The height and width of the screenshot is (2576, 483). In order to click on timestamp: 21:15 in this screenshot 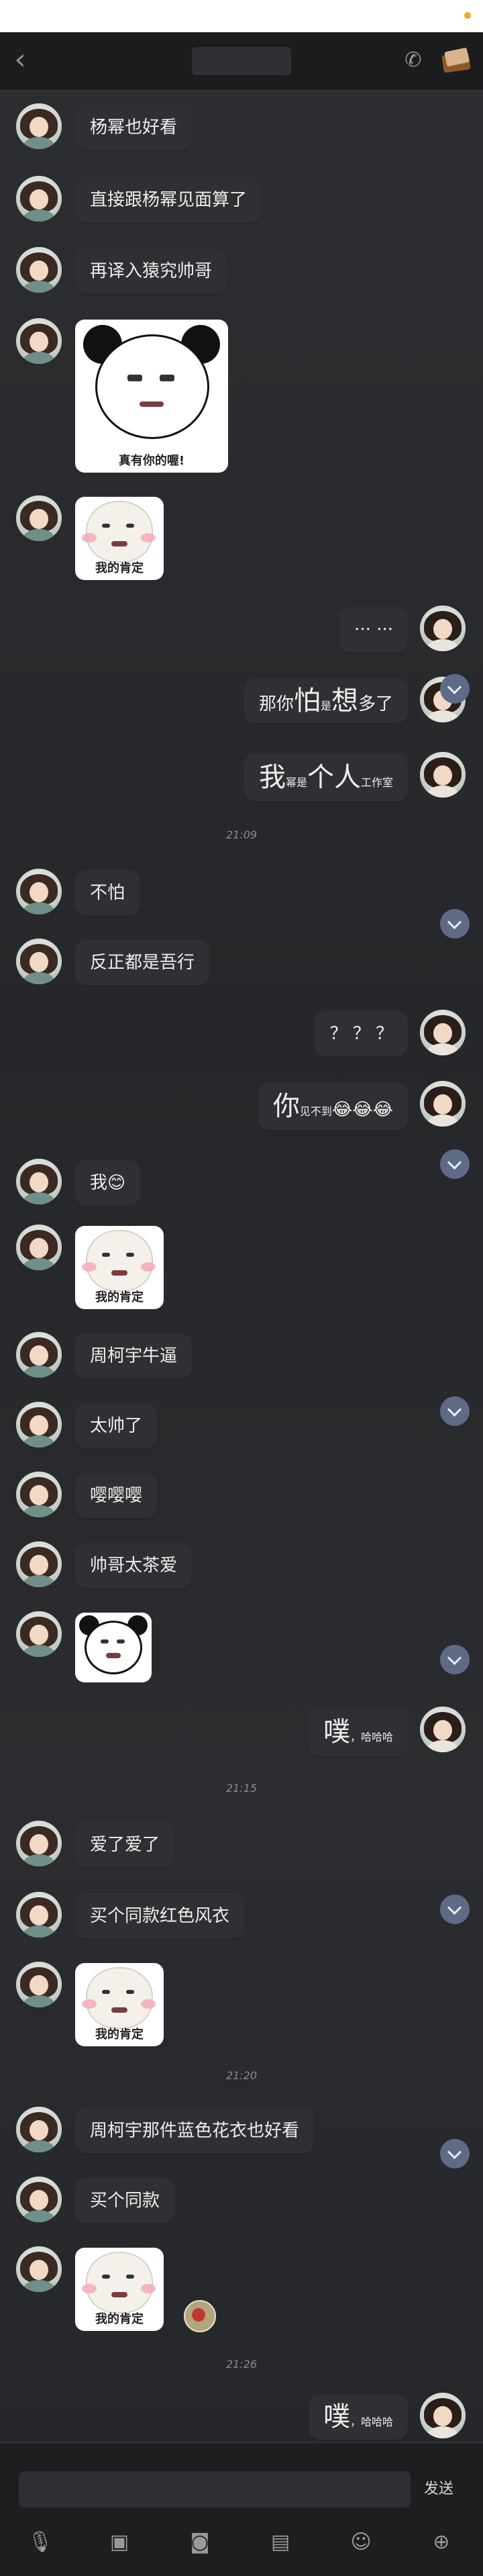, I will do `click(241, 1788)`.